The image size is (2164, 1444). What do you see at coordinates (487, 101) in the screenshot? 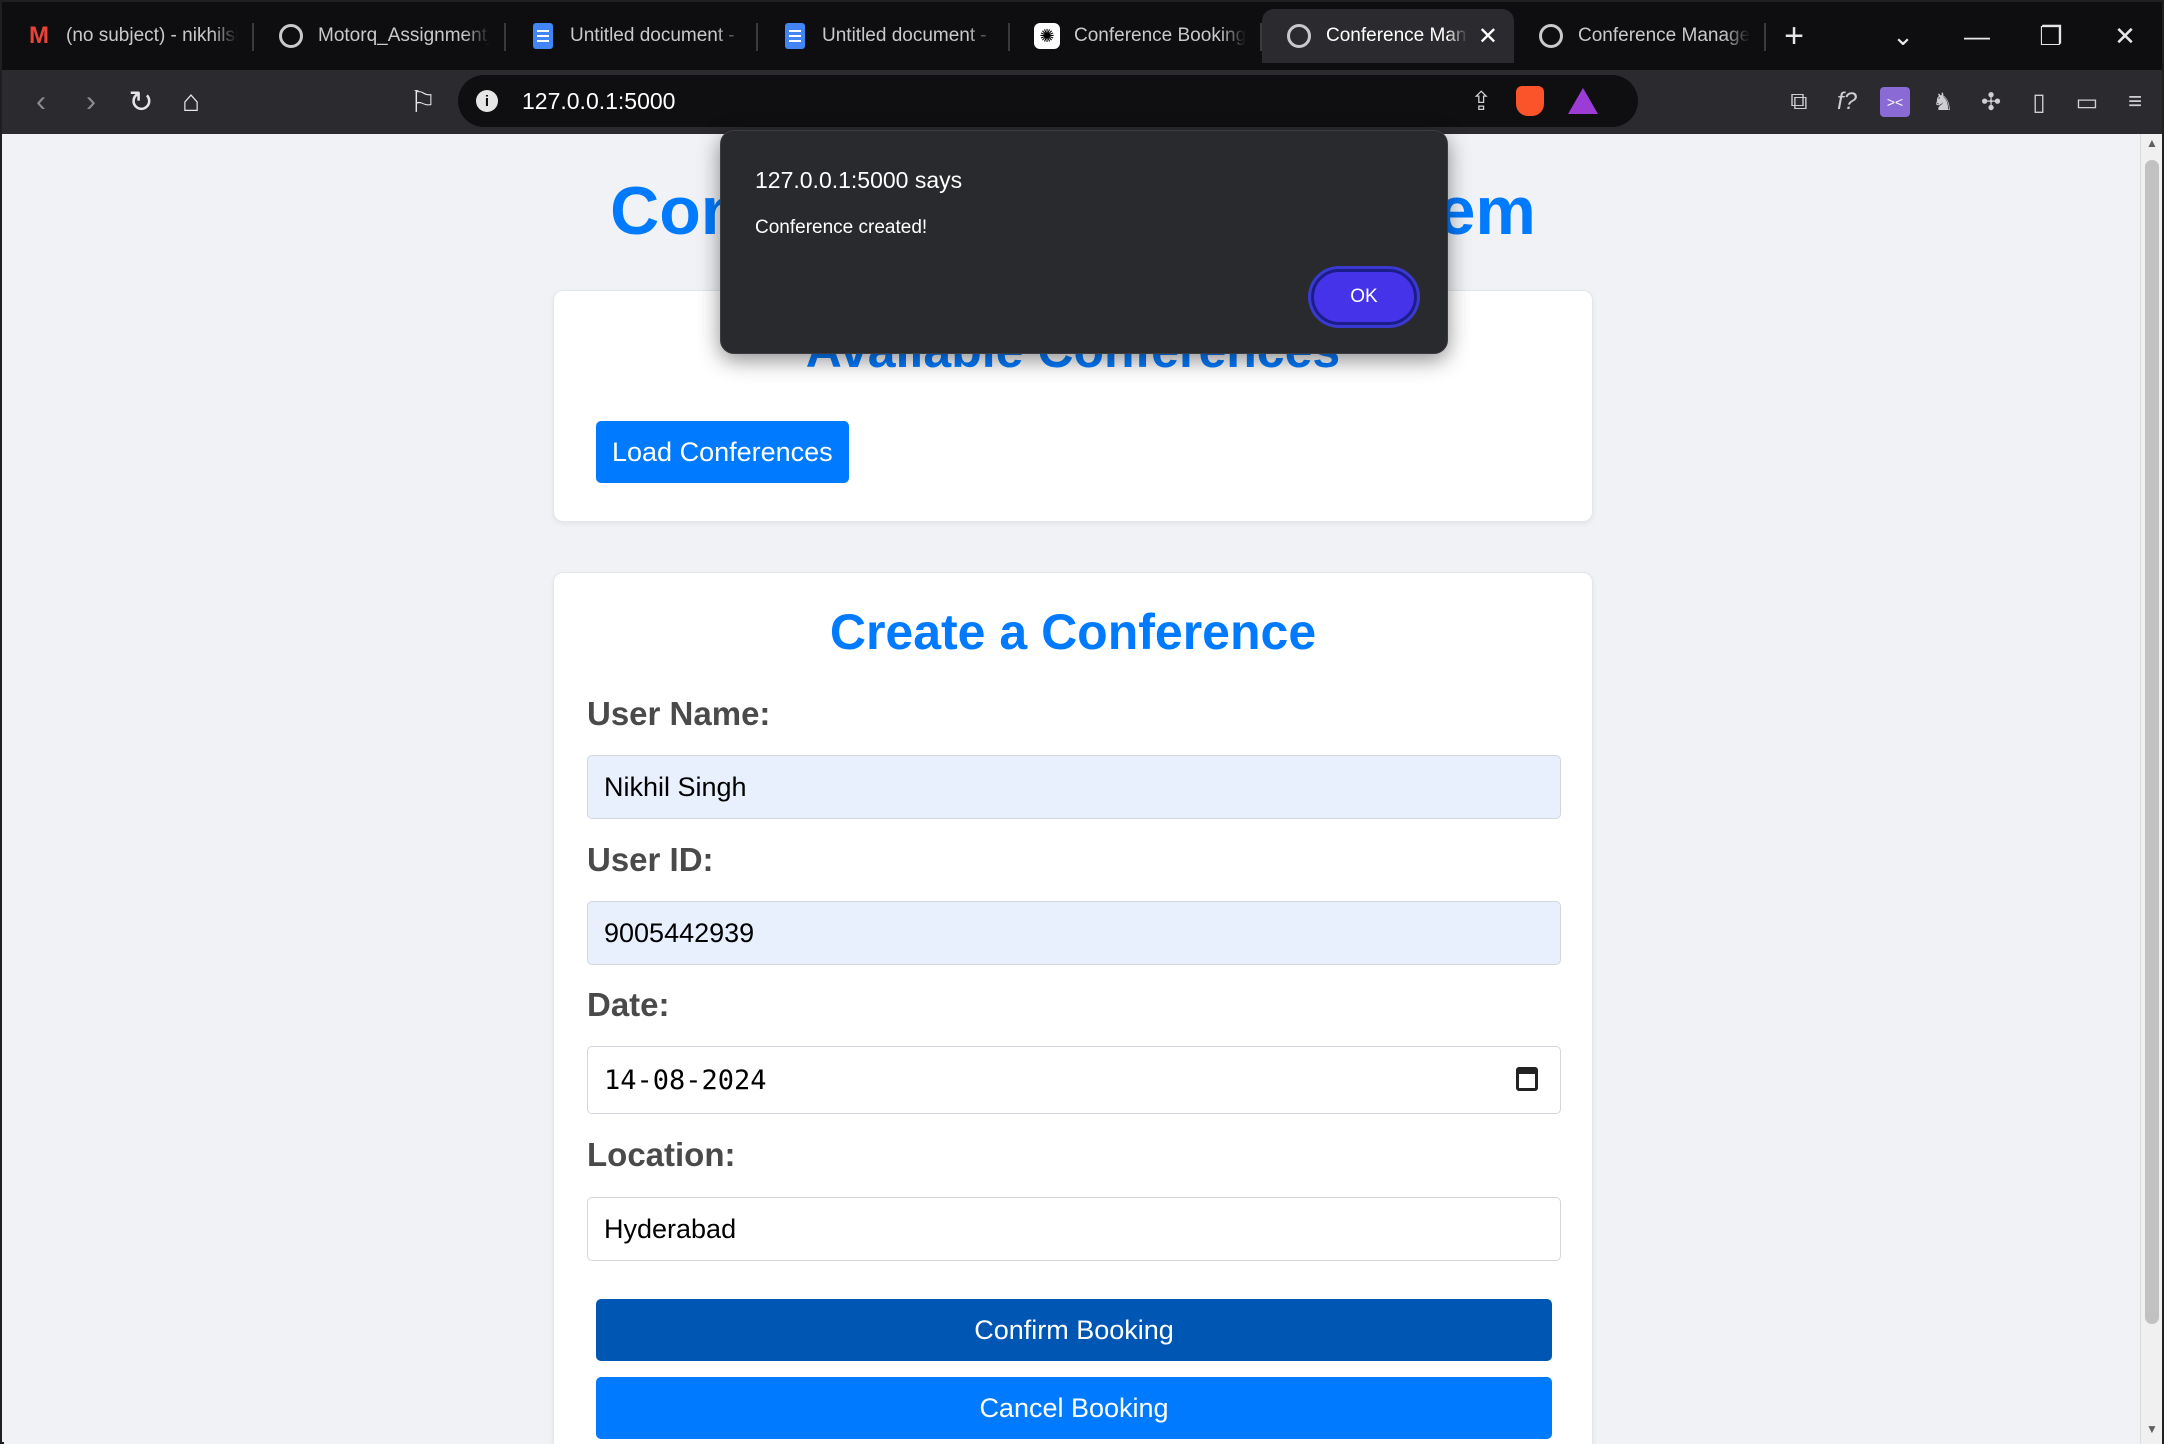
I see `site-info-icon: i` at bounding box center [487, 101].